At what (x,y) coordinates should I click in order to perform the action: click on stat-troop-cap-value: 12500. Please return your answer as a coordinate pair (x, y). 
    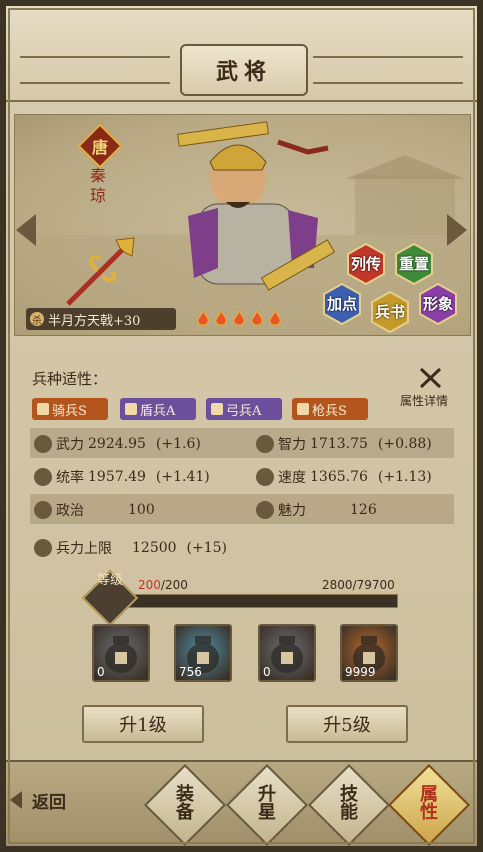
    Looking at the image, I should click on (154, 548).